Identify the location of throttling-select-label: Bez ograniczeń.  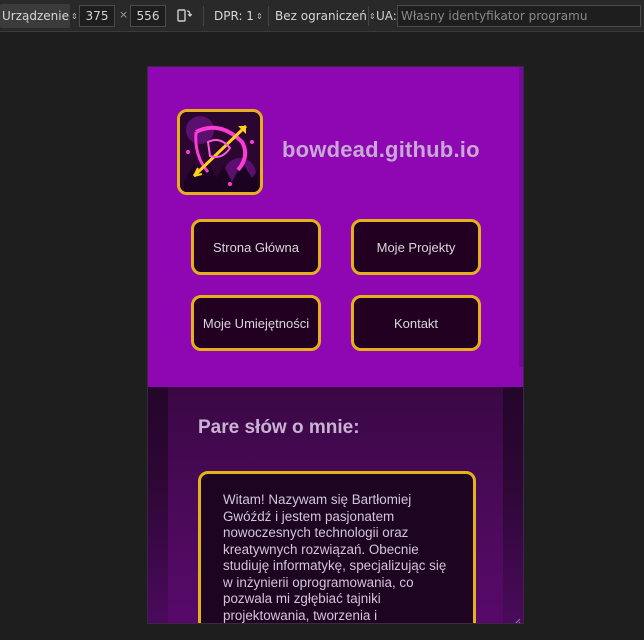
(321, 16).